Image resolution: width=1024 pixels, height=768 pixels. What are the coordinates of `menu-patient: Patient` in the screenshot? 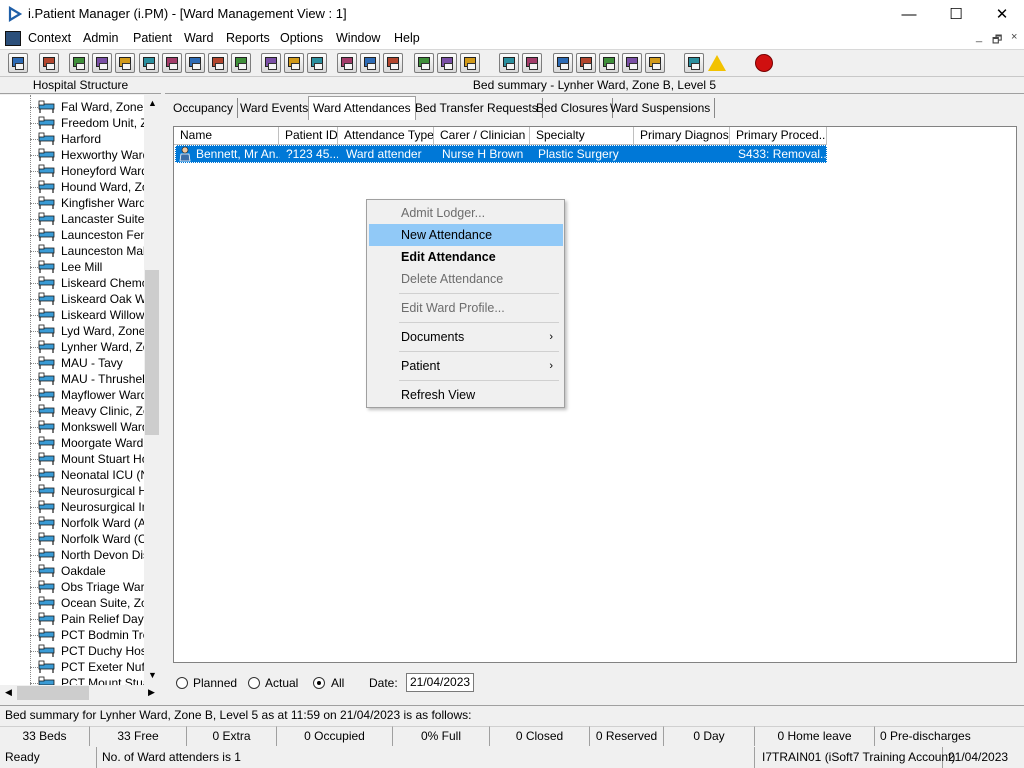 It's located at (152, 38).